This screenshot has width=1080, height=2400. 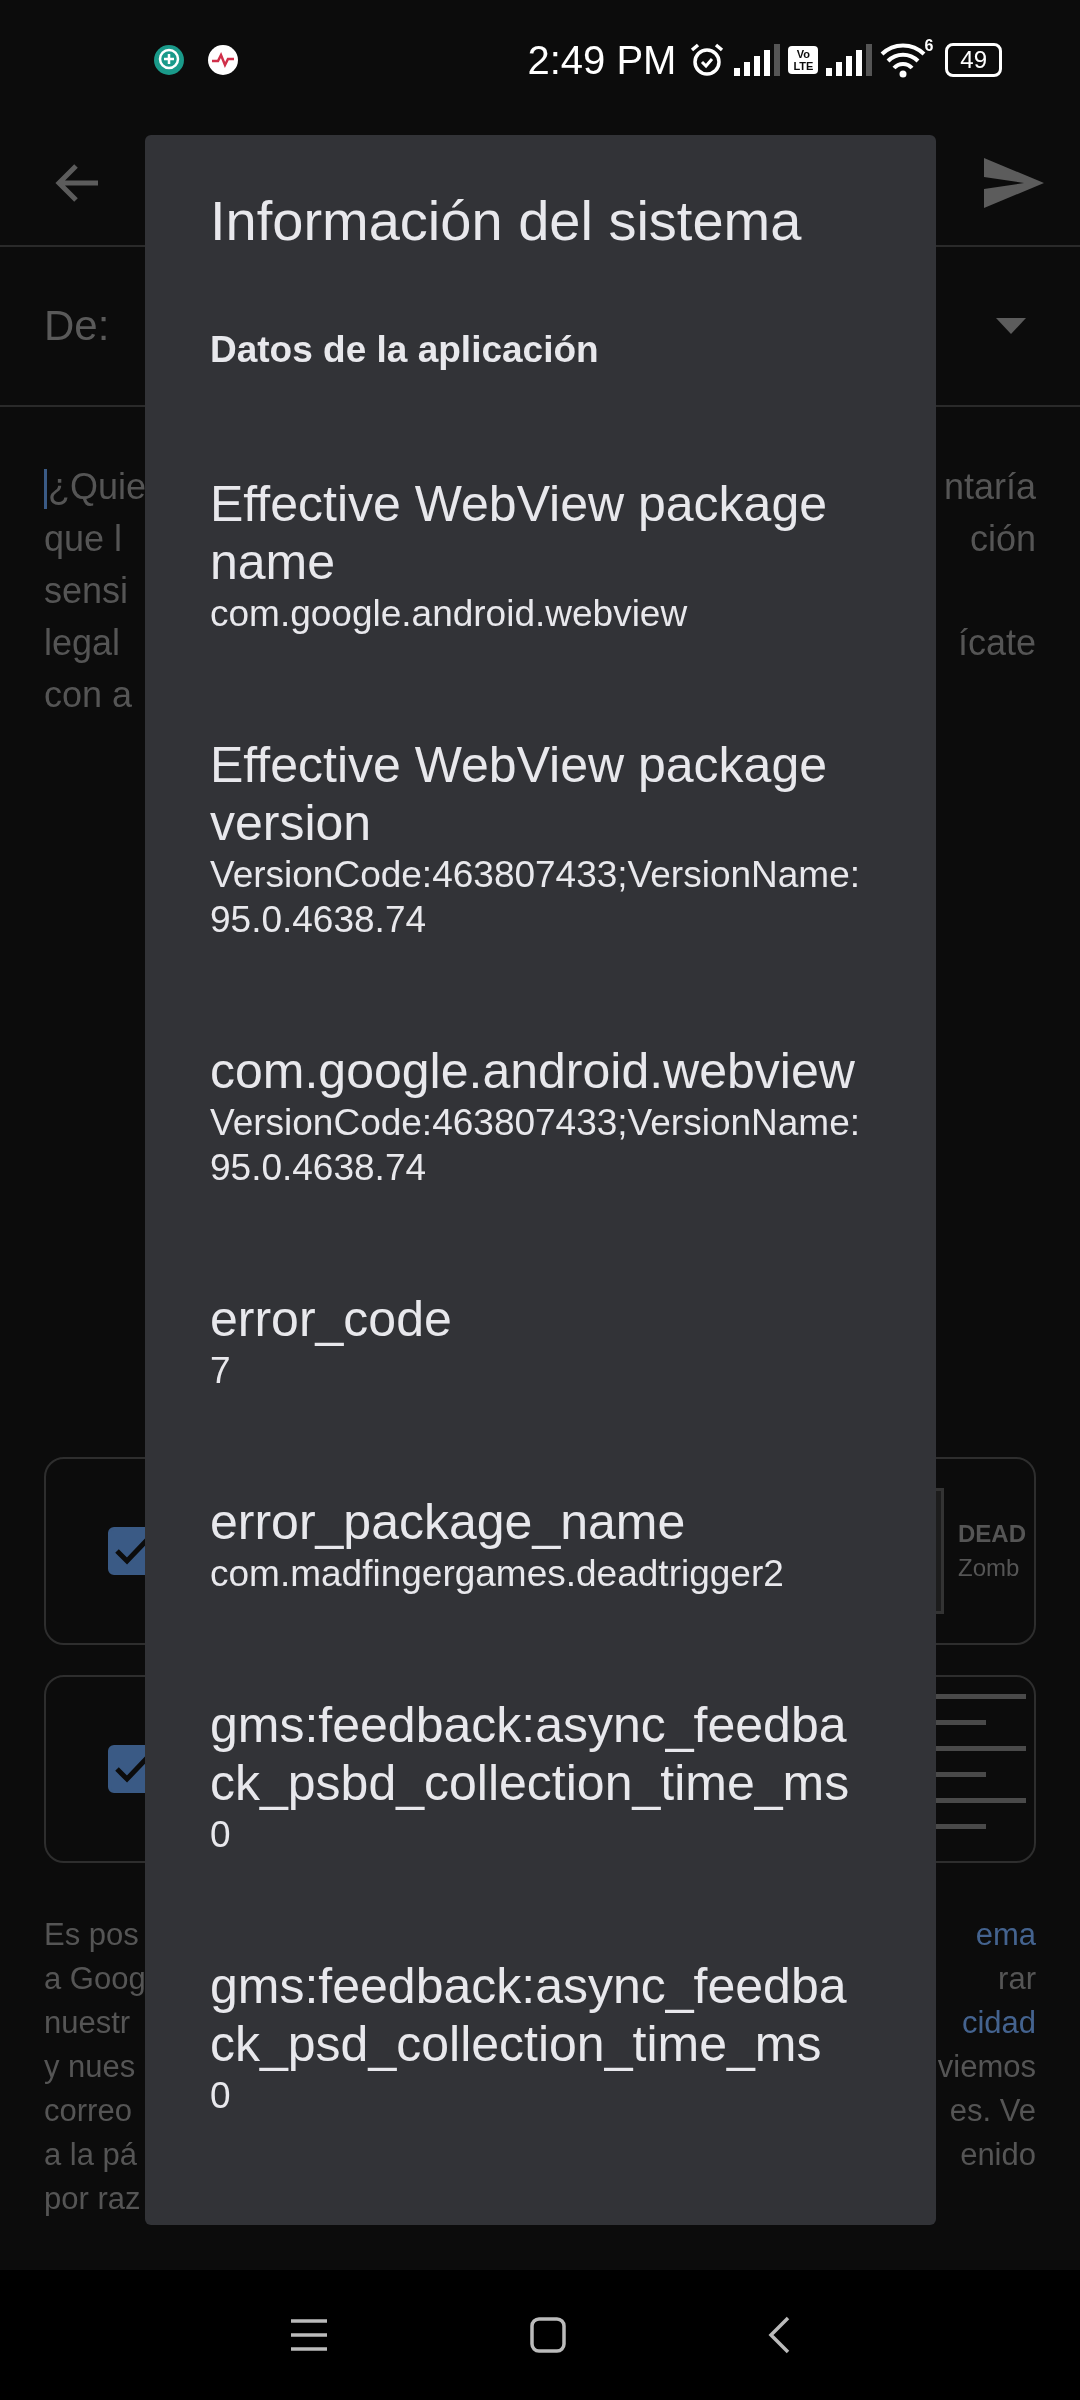 I want to click on app-name-text: Zomb, so click(x=989, y=1568).